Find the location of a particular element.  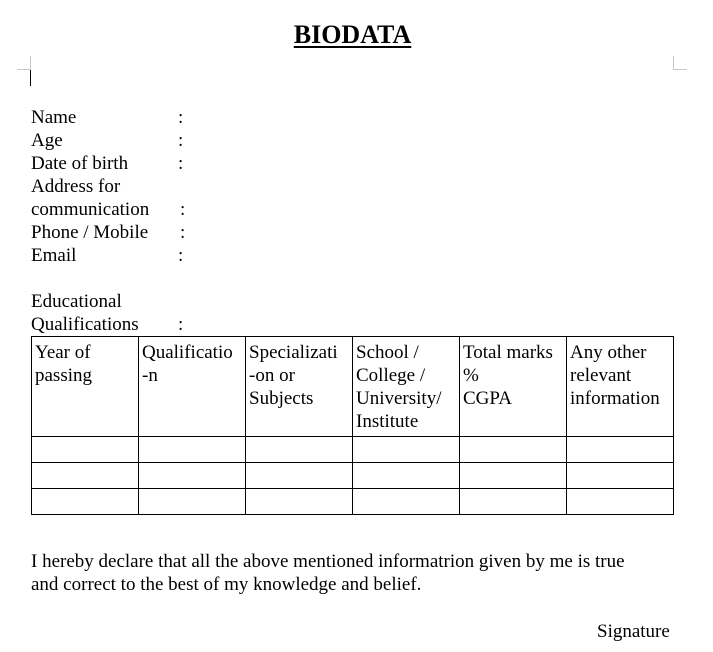

header-year-of-passing: Year of passing is located at coordinates (85, 386).